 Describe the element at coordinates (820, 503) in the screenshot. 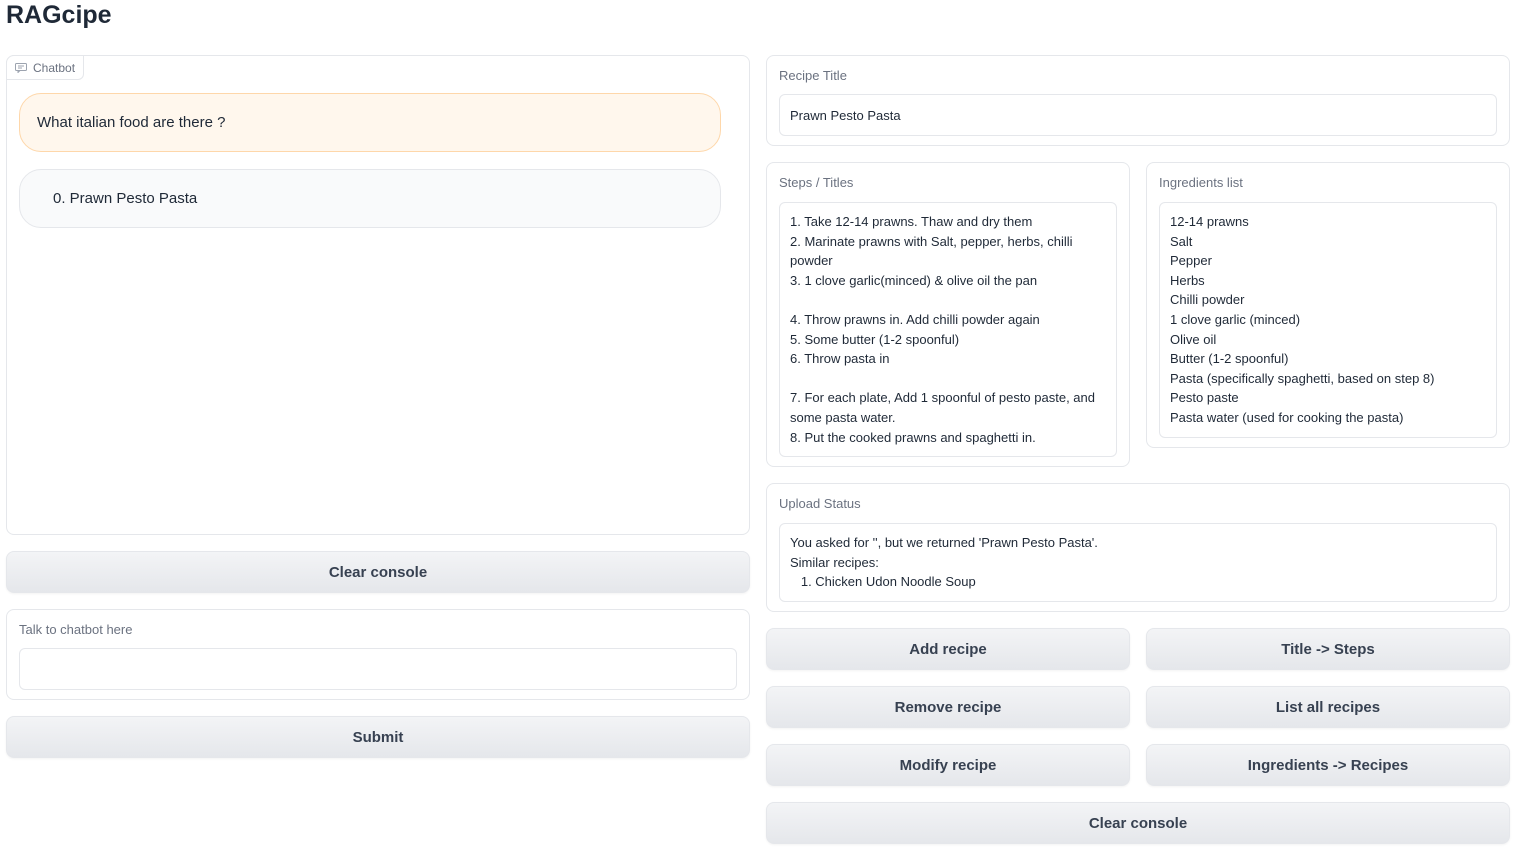

I see `upload-status-label: Upload Status` at that location.